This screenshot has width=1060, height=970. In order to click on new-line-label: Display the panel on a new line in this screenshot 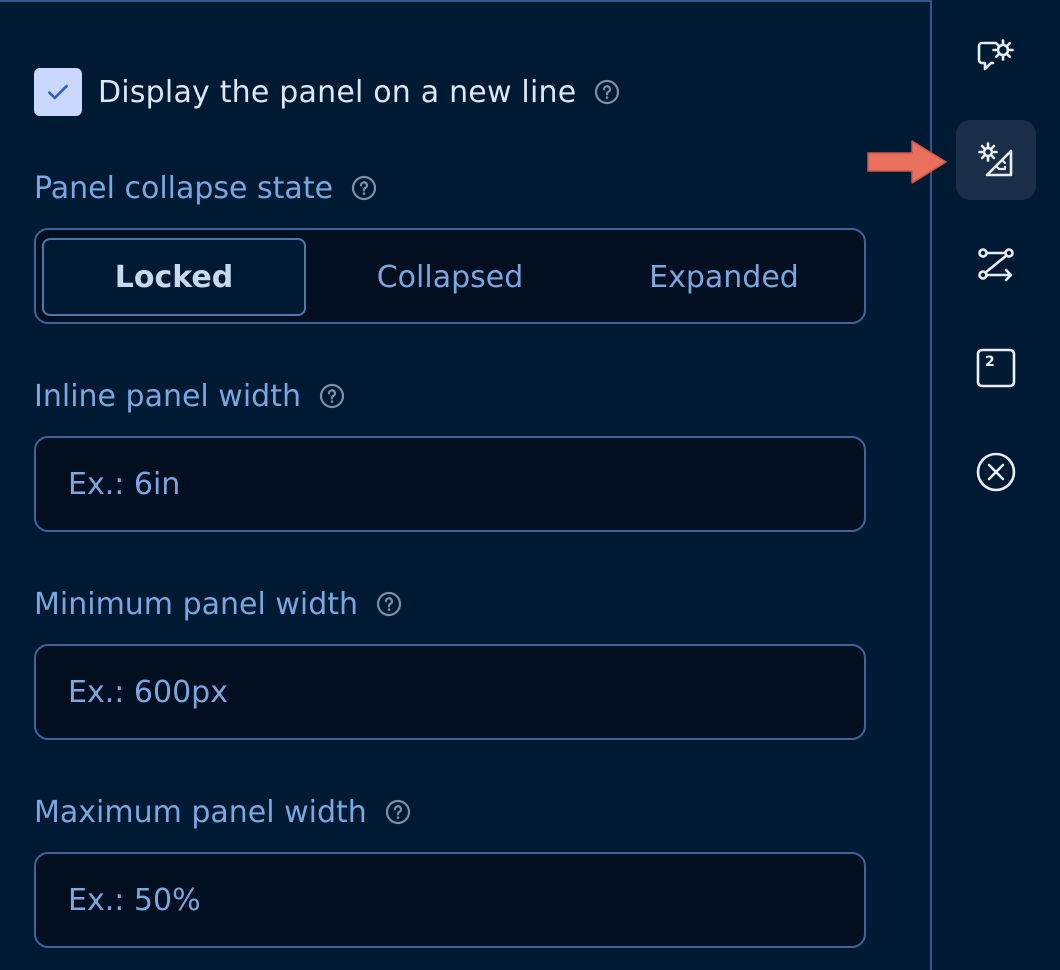, I will do `click(337, 92)`.